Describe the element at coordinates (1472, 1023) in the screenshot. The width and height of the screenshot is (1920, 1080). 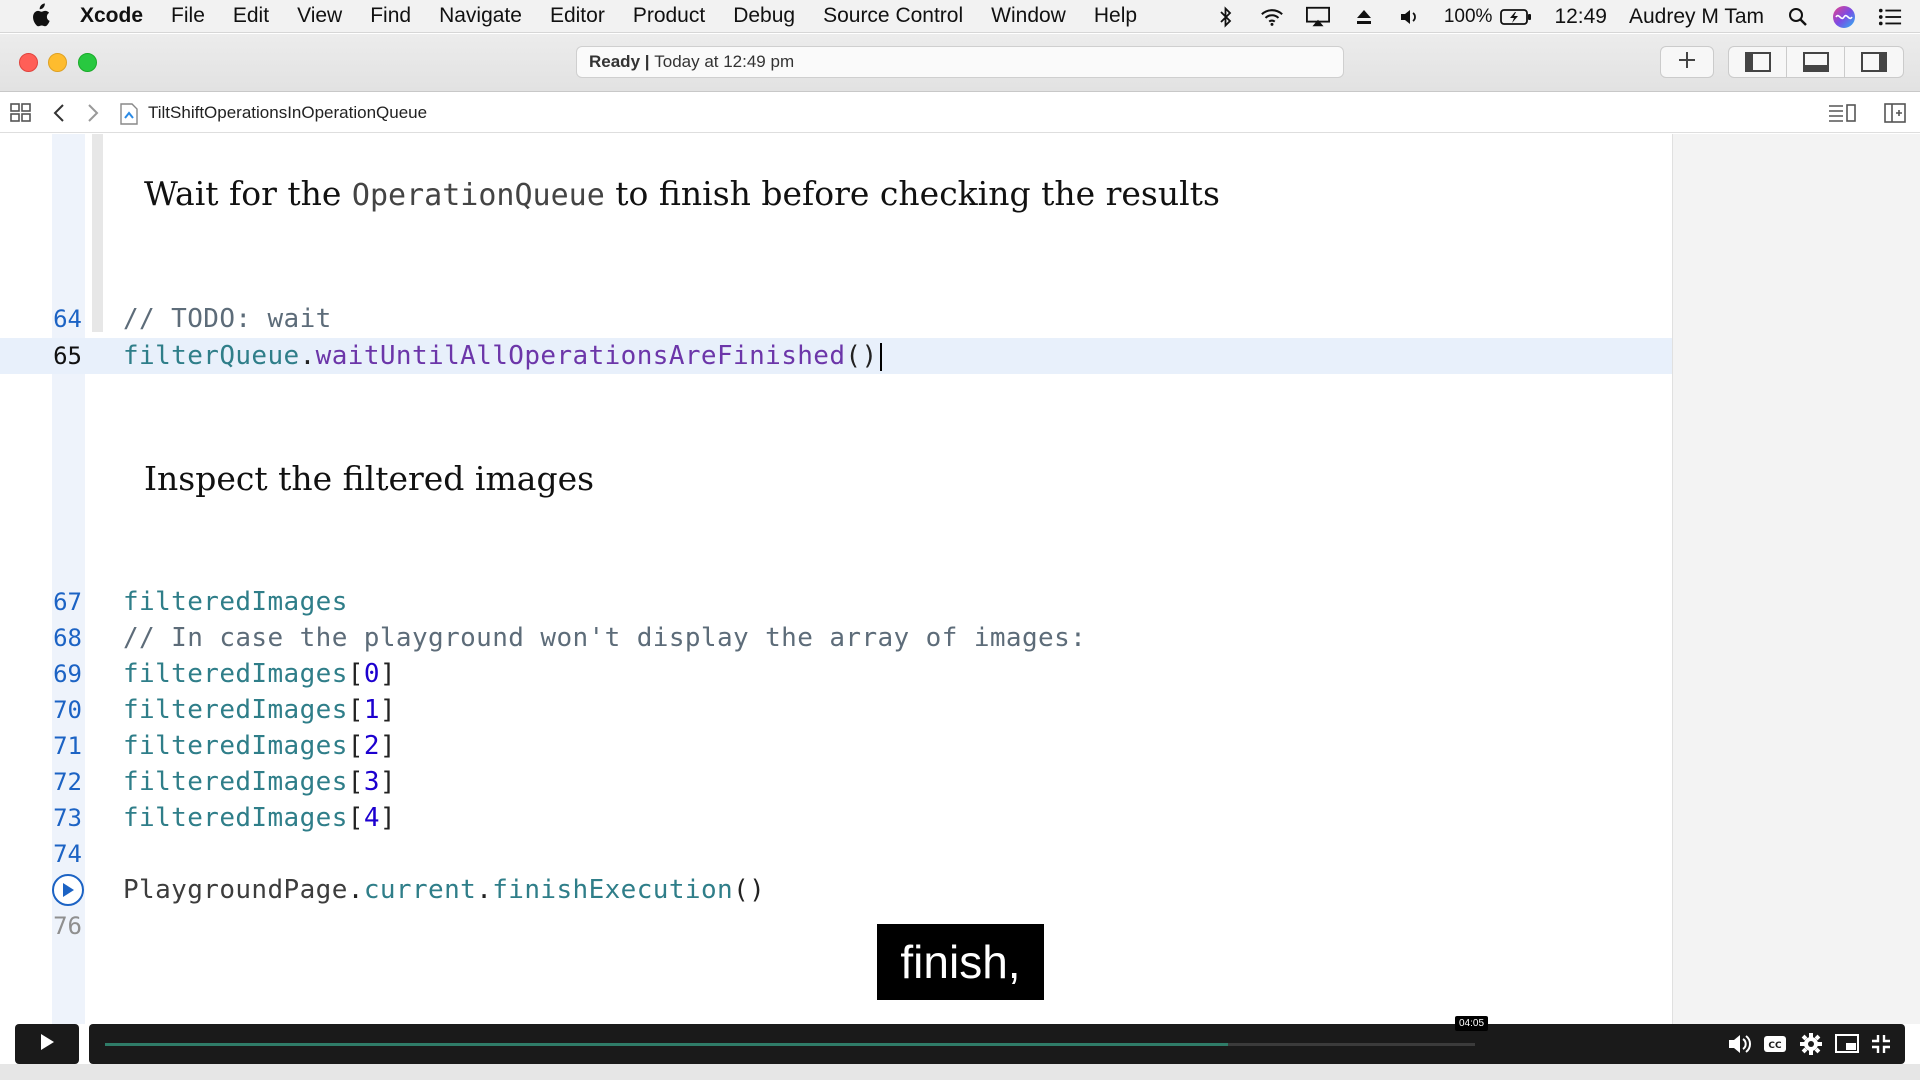
I see `time-badge: 04:05` at that location.